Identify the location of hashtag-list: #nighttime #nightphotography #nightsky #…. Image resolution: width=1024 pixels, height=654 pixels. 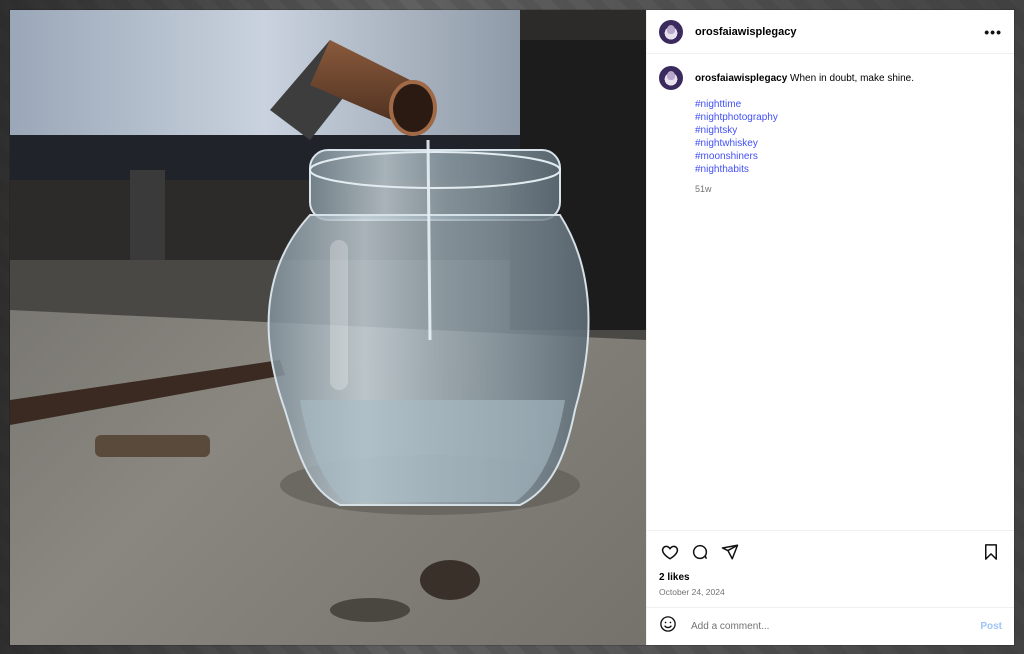
(804, 137).